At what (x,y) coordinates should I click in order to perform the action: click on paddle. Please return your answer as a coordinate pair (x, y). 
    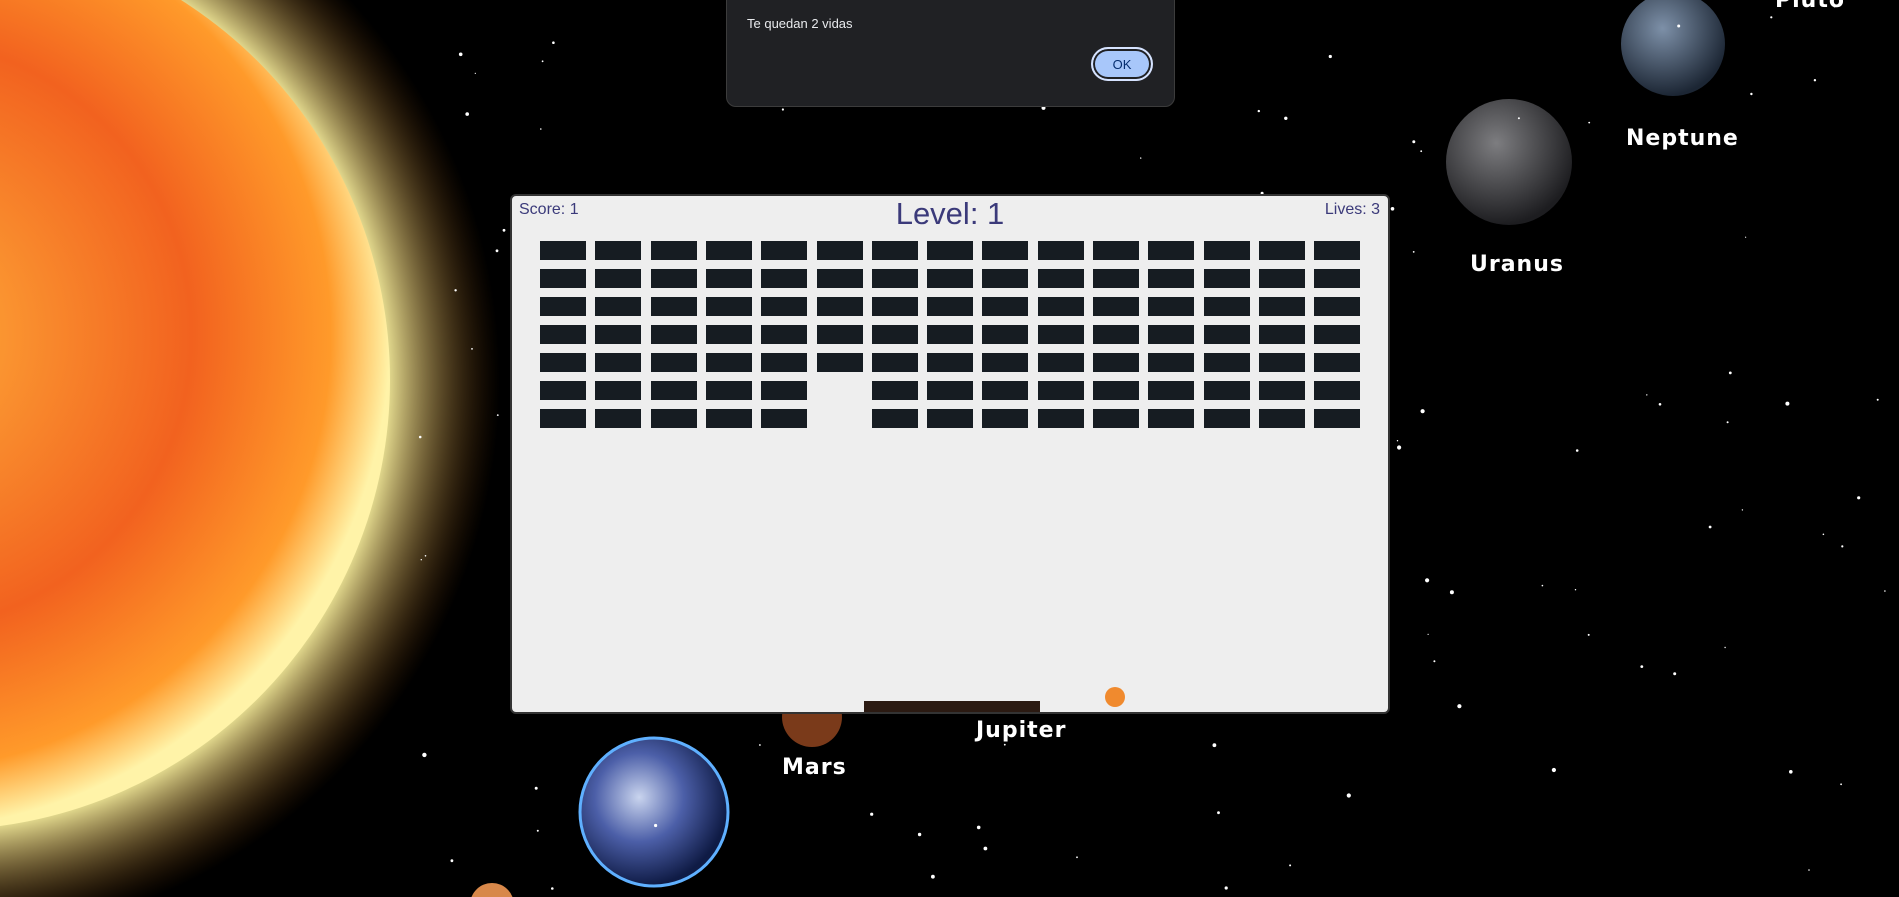
    Looking at the image, I should click on (952, 706).